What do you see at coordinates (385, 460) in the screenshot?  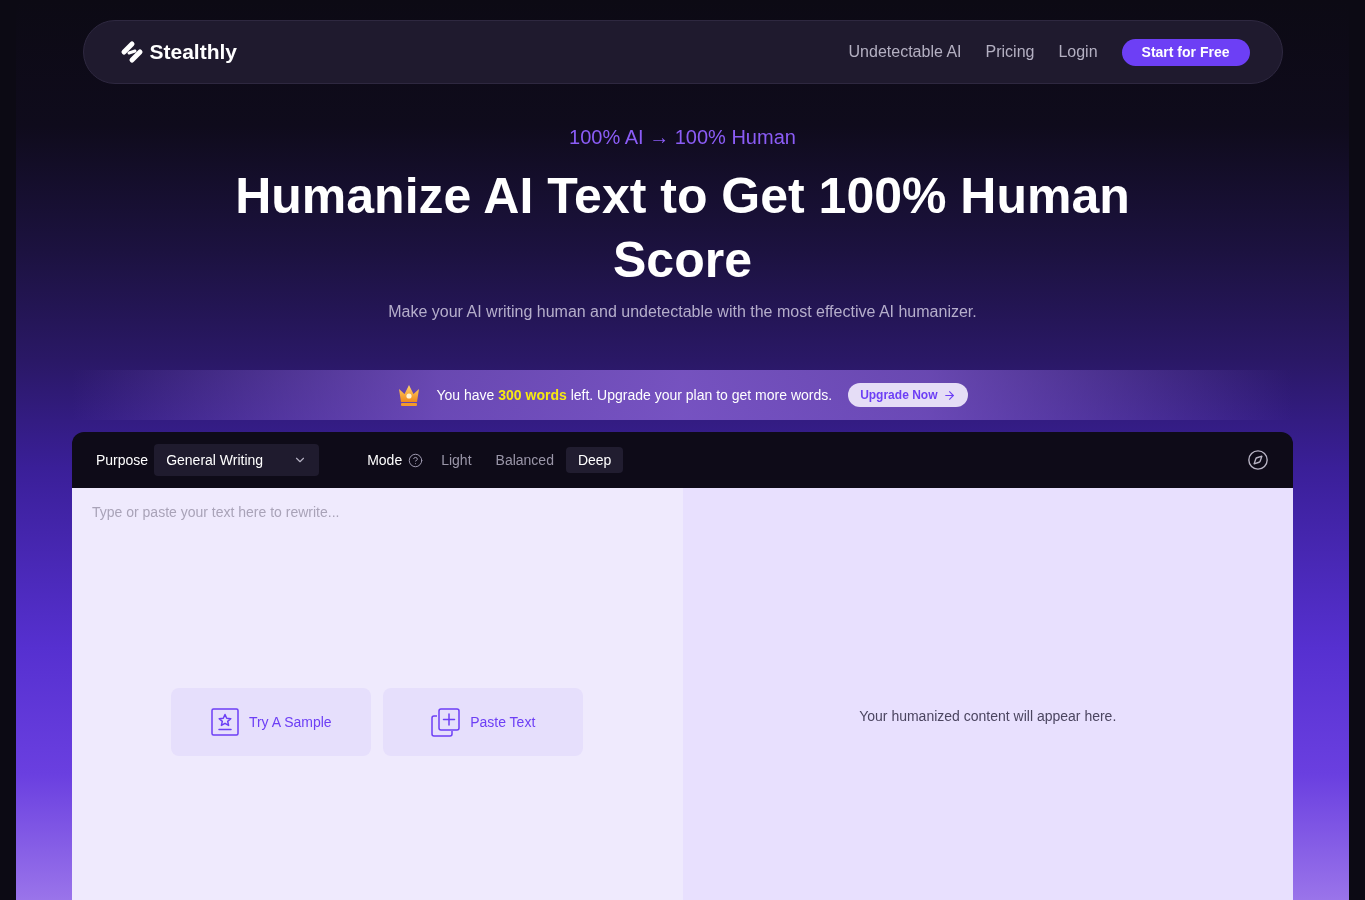 I see `mode-label: Mode` at bounding box center [385, 460].